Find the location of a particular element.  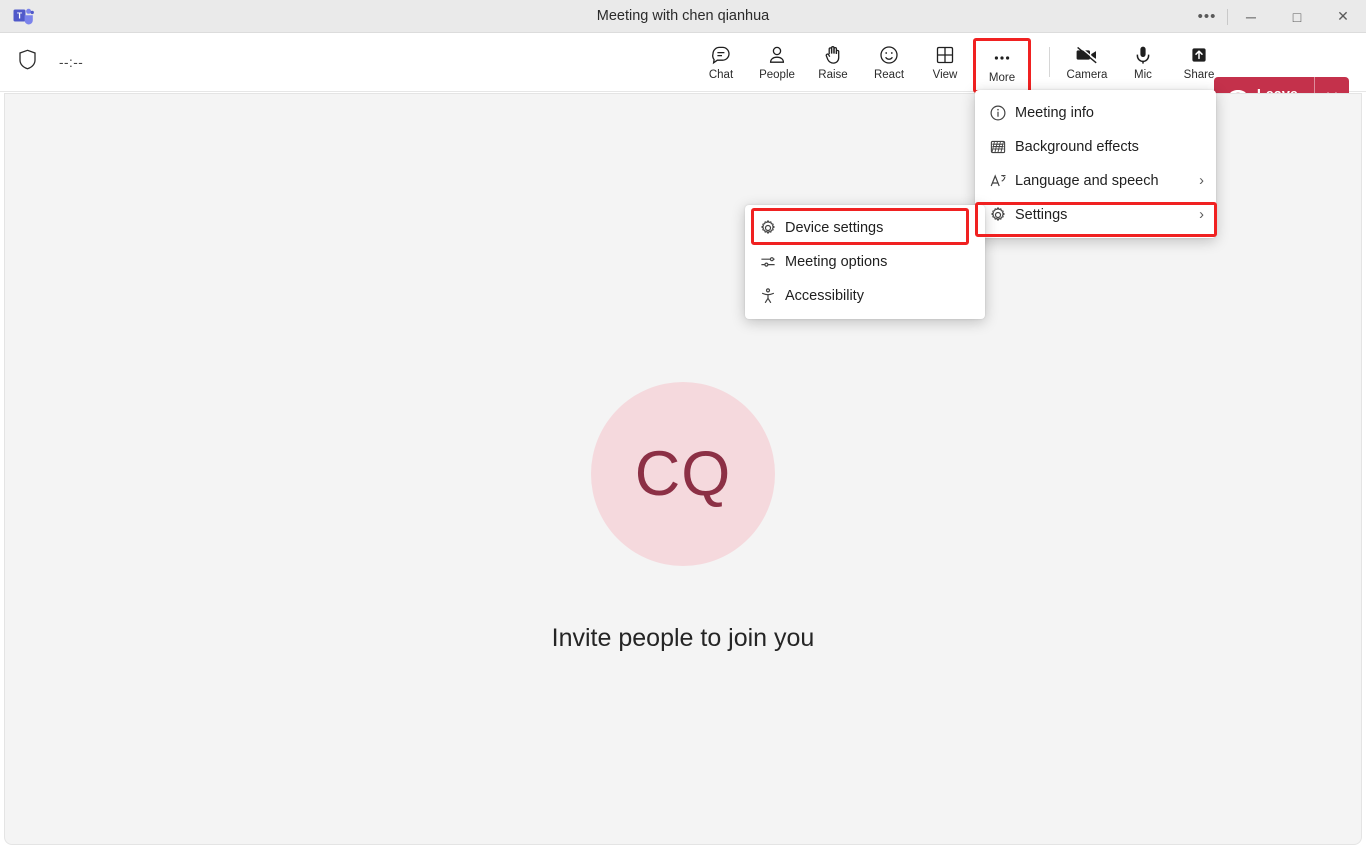

toolbar-label-chat: Chat is located at coordinates (721, 75).